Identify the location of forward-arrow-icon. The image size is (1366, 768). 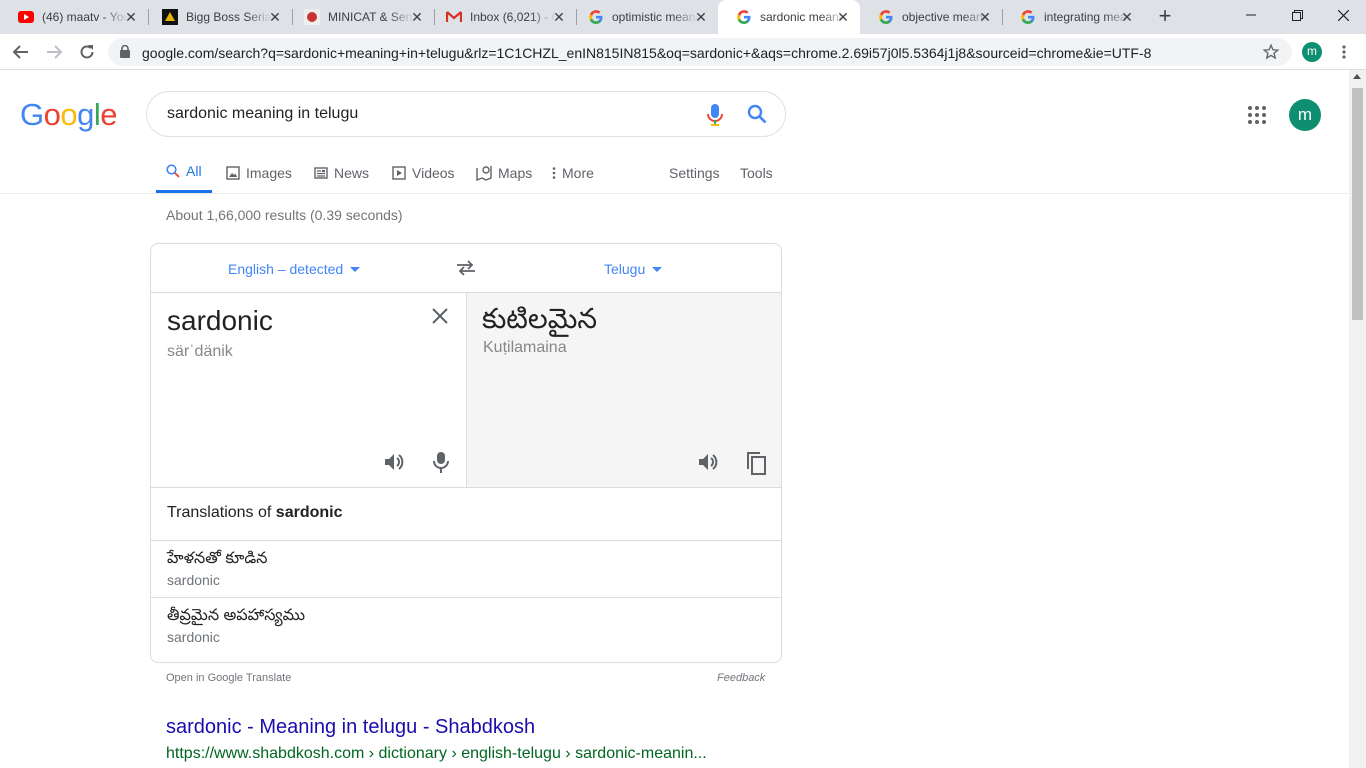
(54, 52).